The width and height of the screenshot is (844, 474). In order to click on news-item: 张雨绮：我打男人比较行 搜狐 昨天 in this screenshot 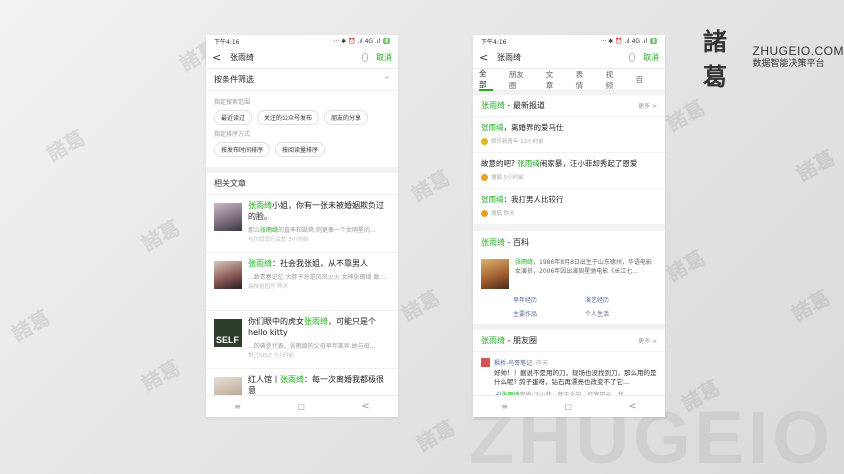, I will do `click(569, 207)`.